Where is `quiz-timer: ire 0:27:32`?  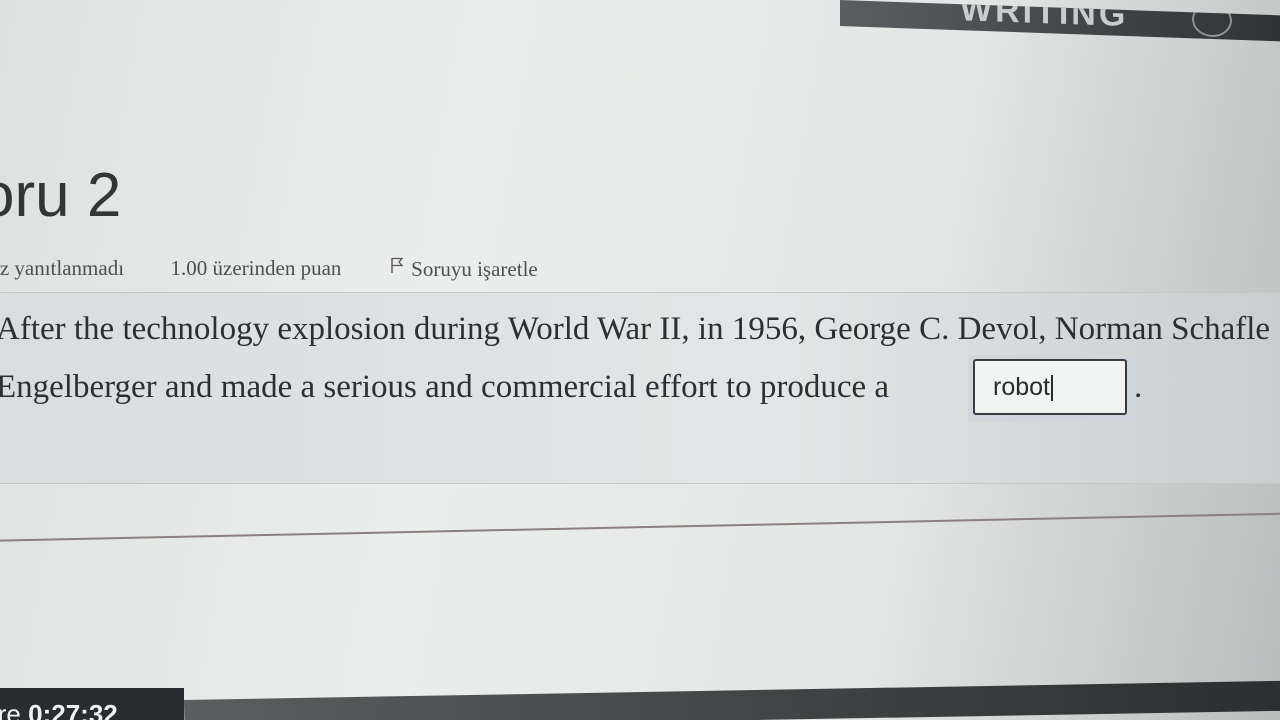
quiz-timer: ire 0:27:32 is located at coordinates (92, 704).